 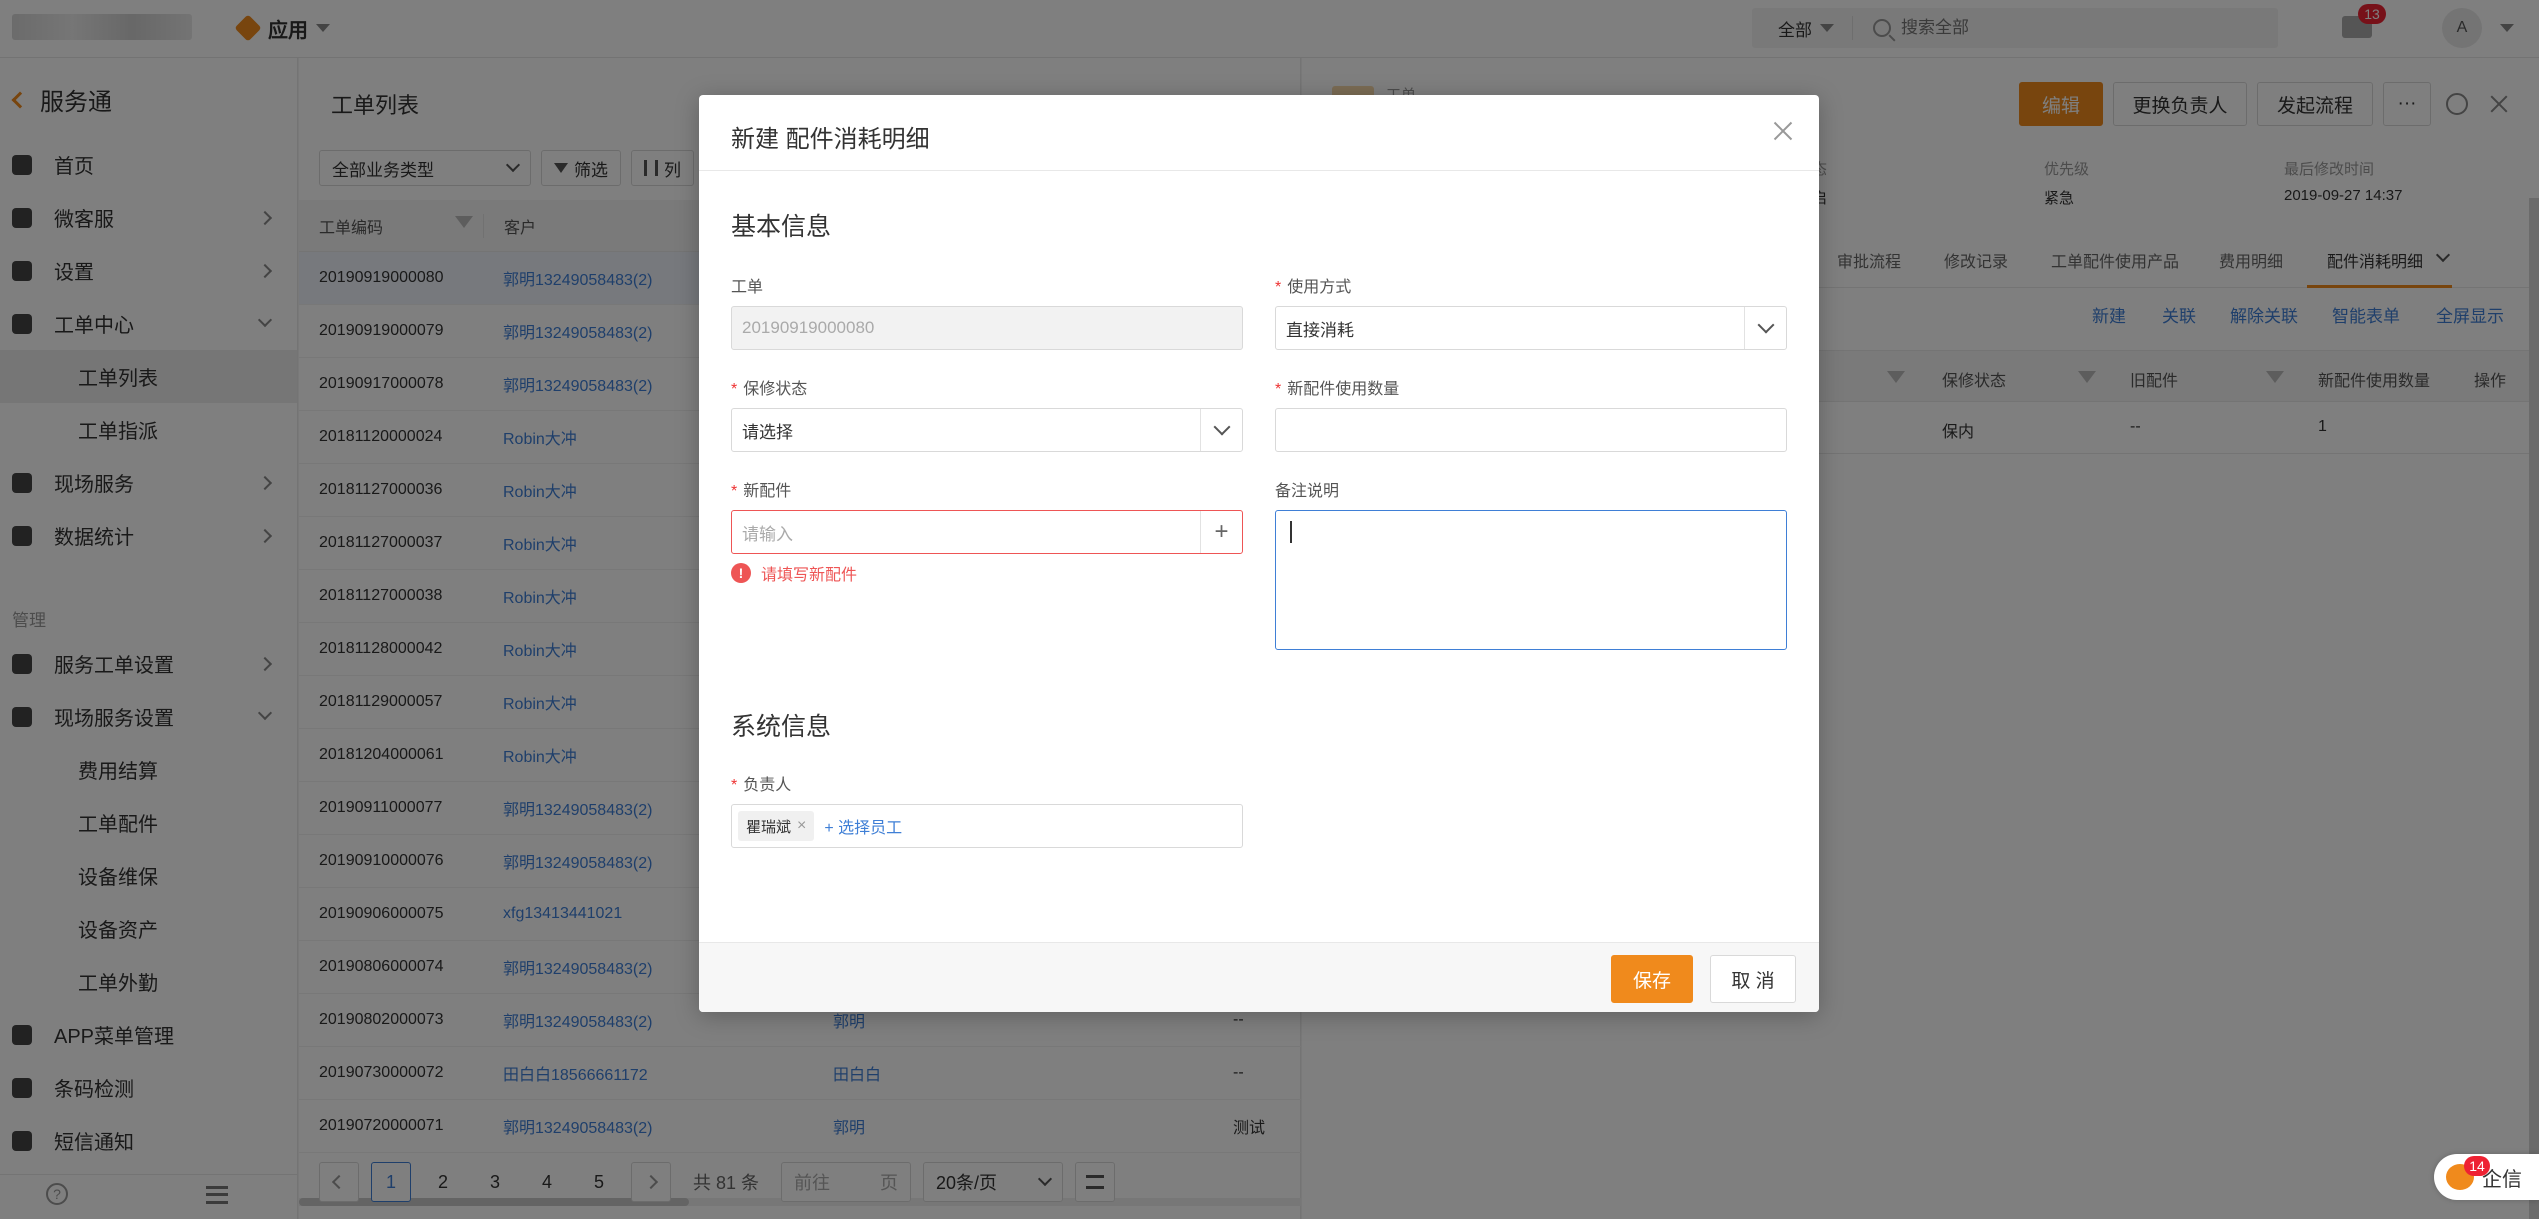 What do you see at coordinates (1531, 328) in the screenshot?
I see `usage-select: 直接消耗` at bounding box center [1531, 328].